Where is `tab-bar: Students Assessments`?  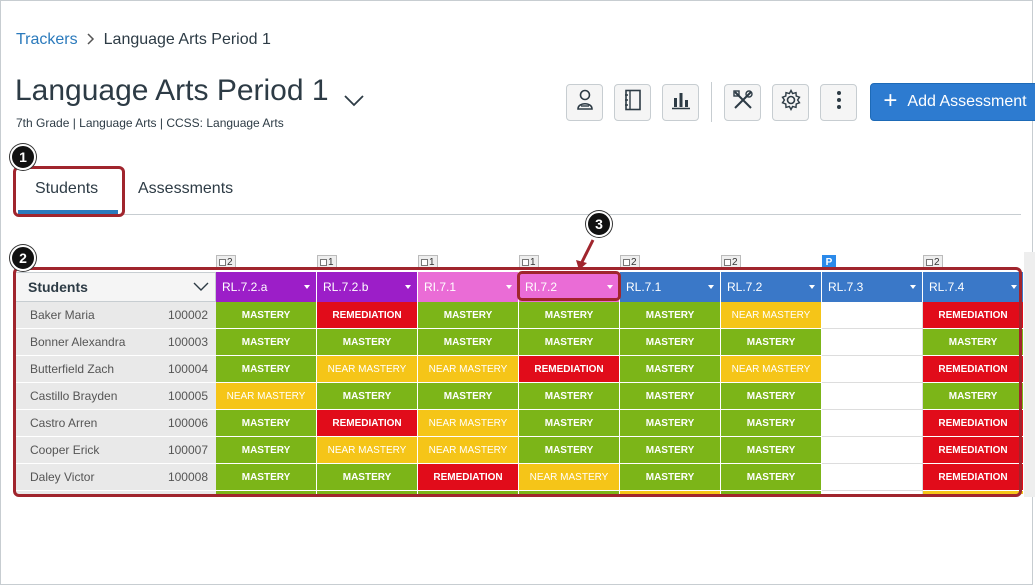 tab-bar: Students Assessments is located at coordinates (518, 193).